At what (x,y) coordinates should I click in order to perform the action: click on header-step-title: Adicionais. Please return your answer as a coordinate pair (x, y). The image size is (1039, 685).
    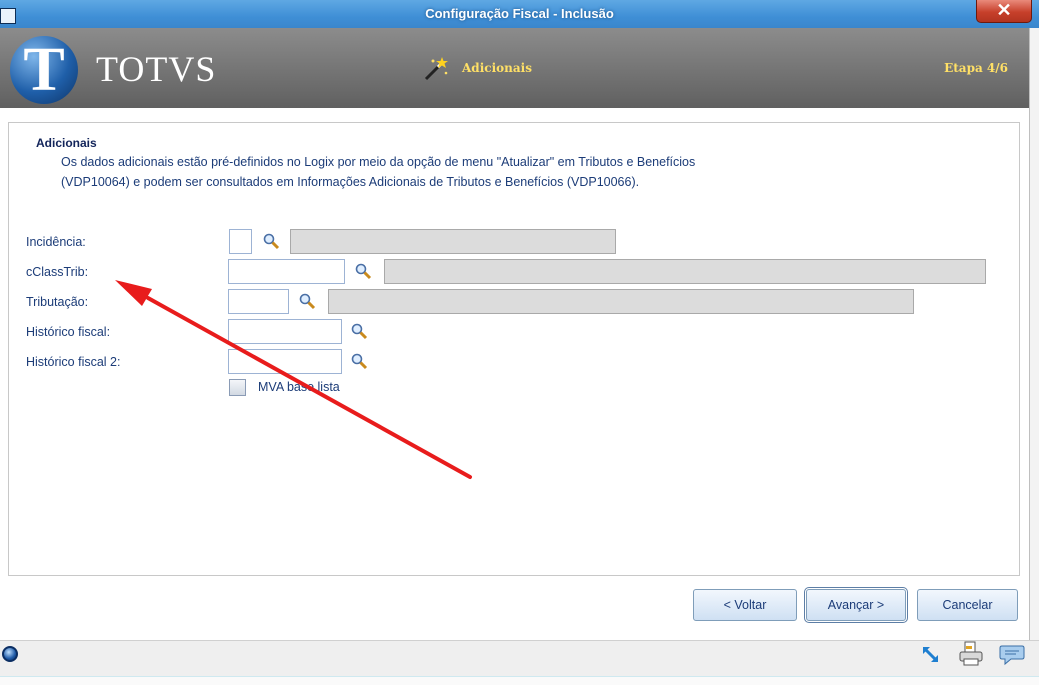
    Looking at the image, I should click on (497, 68).